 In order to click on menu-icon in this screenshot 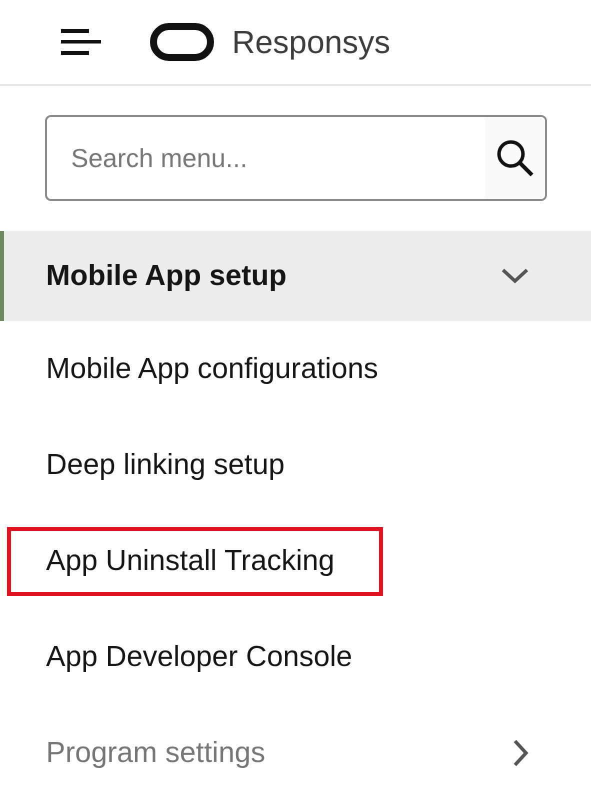, I will do `click(80, 42)`.